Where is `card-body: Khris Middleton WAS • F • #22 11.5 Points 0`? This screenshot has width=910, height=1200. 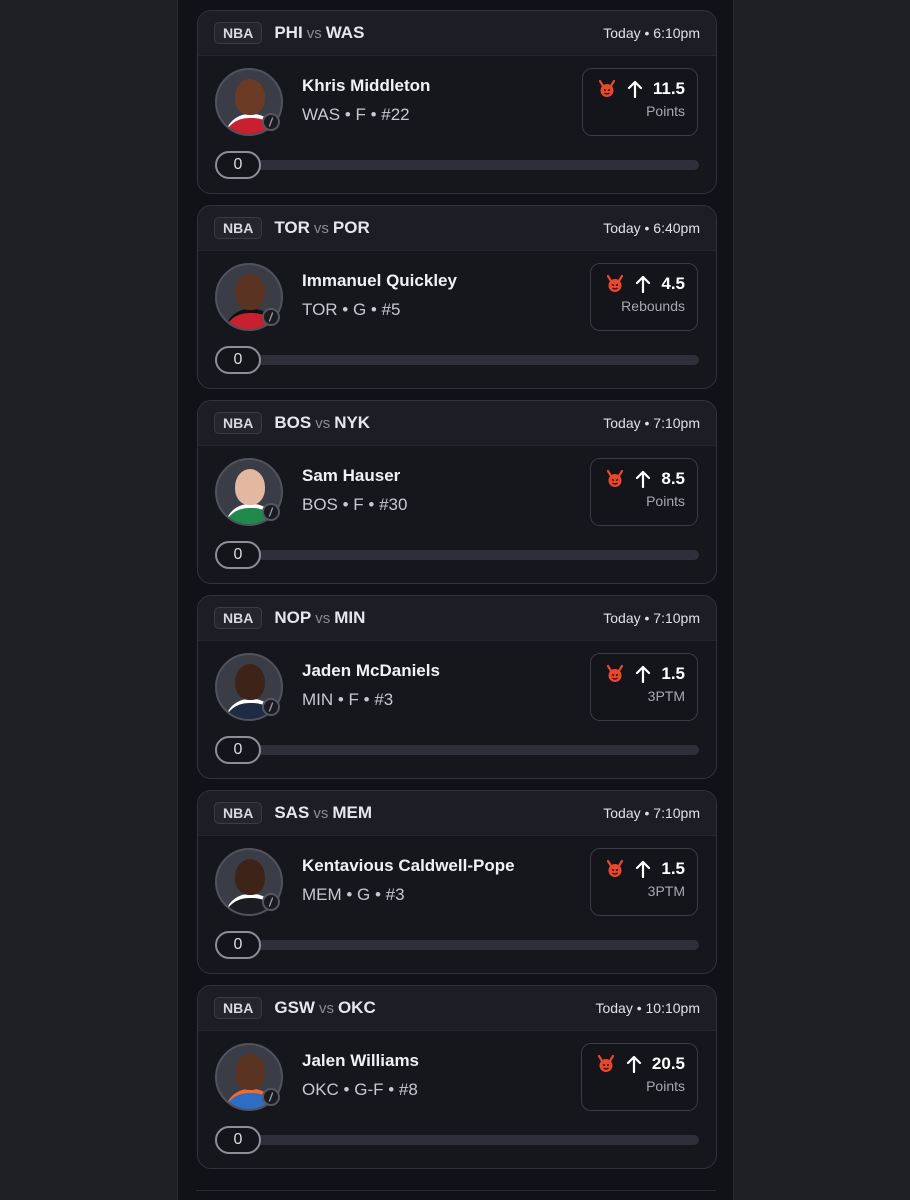 card-body: Khris Middleton WAS • F • #22 11.5 Points 0 is located at coordinates (457, 124).